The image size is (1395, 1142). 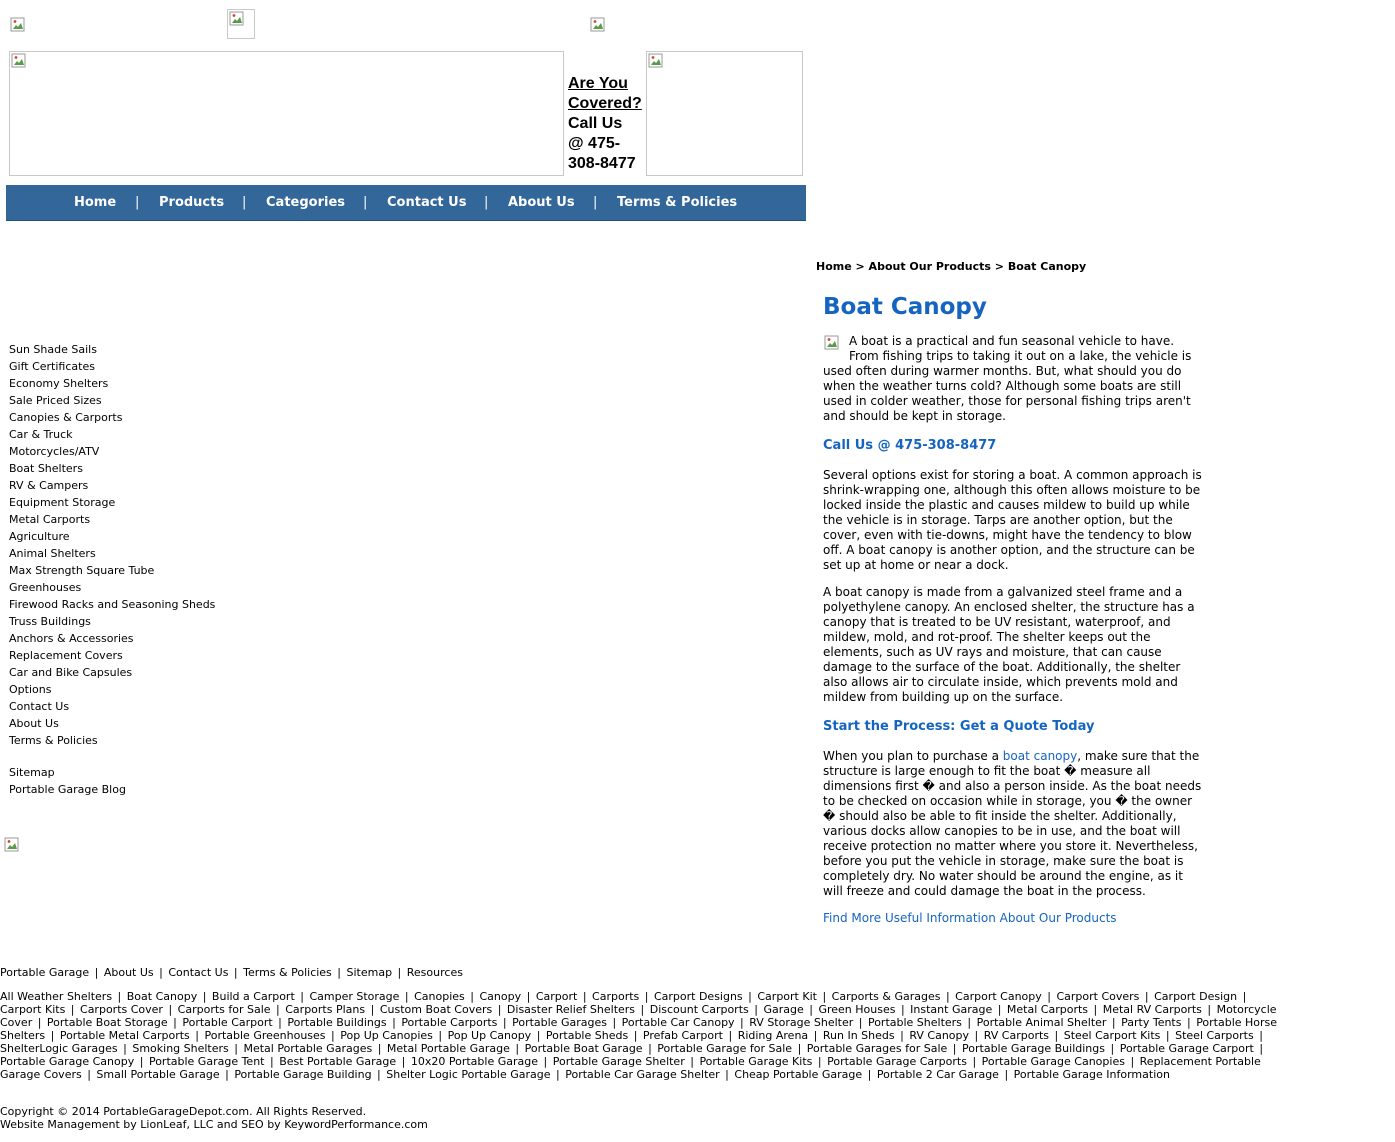 I want to click on nav-contact-us: Contact Us, so click(x=426, y=203).